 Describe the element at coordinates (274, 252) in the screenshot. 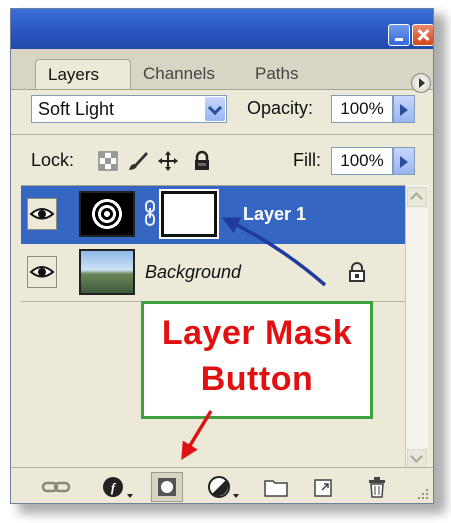

I see `blue-arrow` at that location.